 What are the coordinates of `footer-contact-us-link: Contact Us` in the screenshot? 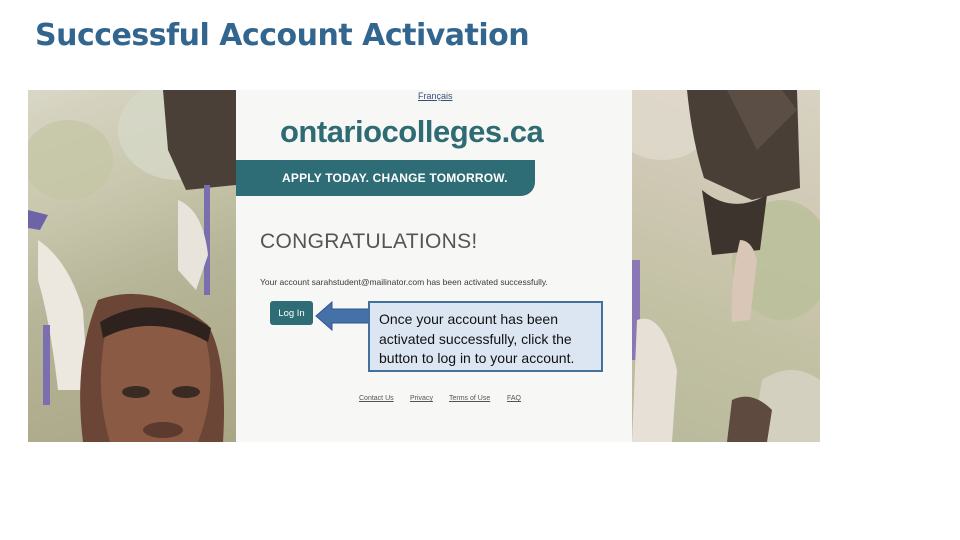 It's located at (376, 398).